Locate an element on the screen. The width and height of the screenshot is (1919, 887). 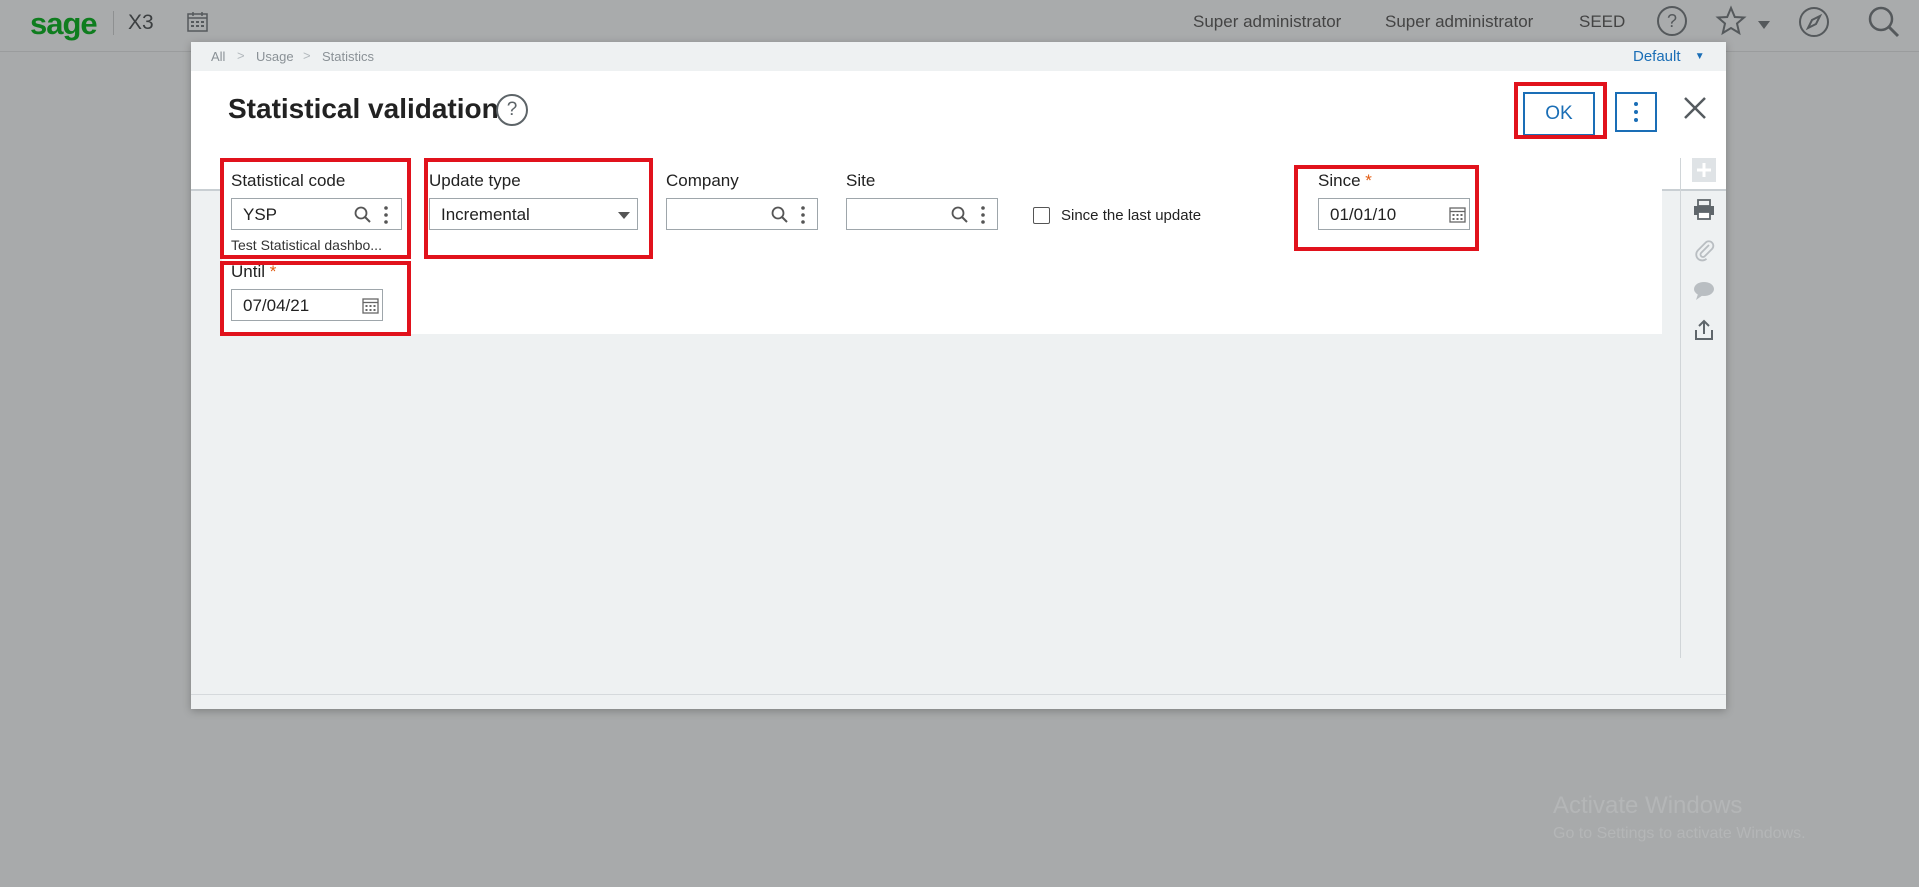
since-last-update-label: Since the last update is located at coordinates (1131, 215).